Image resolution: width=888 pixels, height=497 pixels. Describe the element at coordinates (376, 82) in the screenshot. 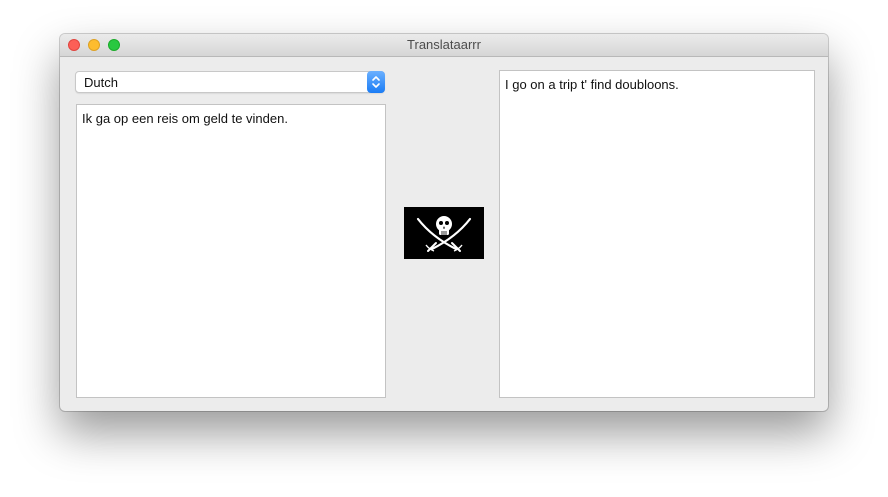

I see `select-arrows-icon` at that location.